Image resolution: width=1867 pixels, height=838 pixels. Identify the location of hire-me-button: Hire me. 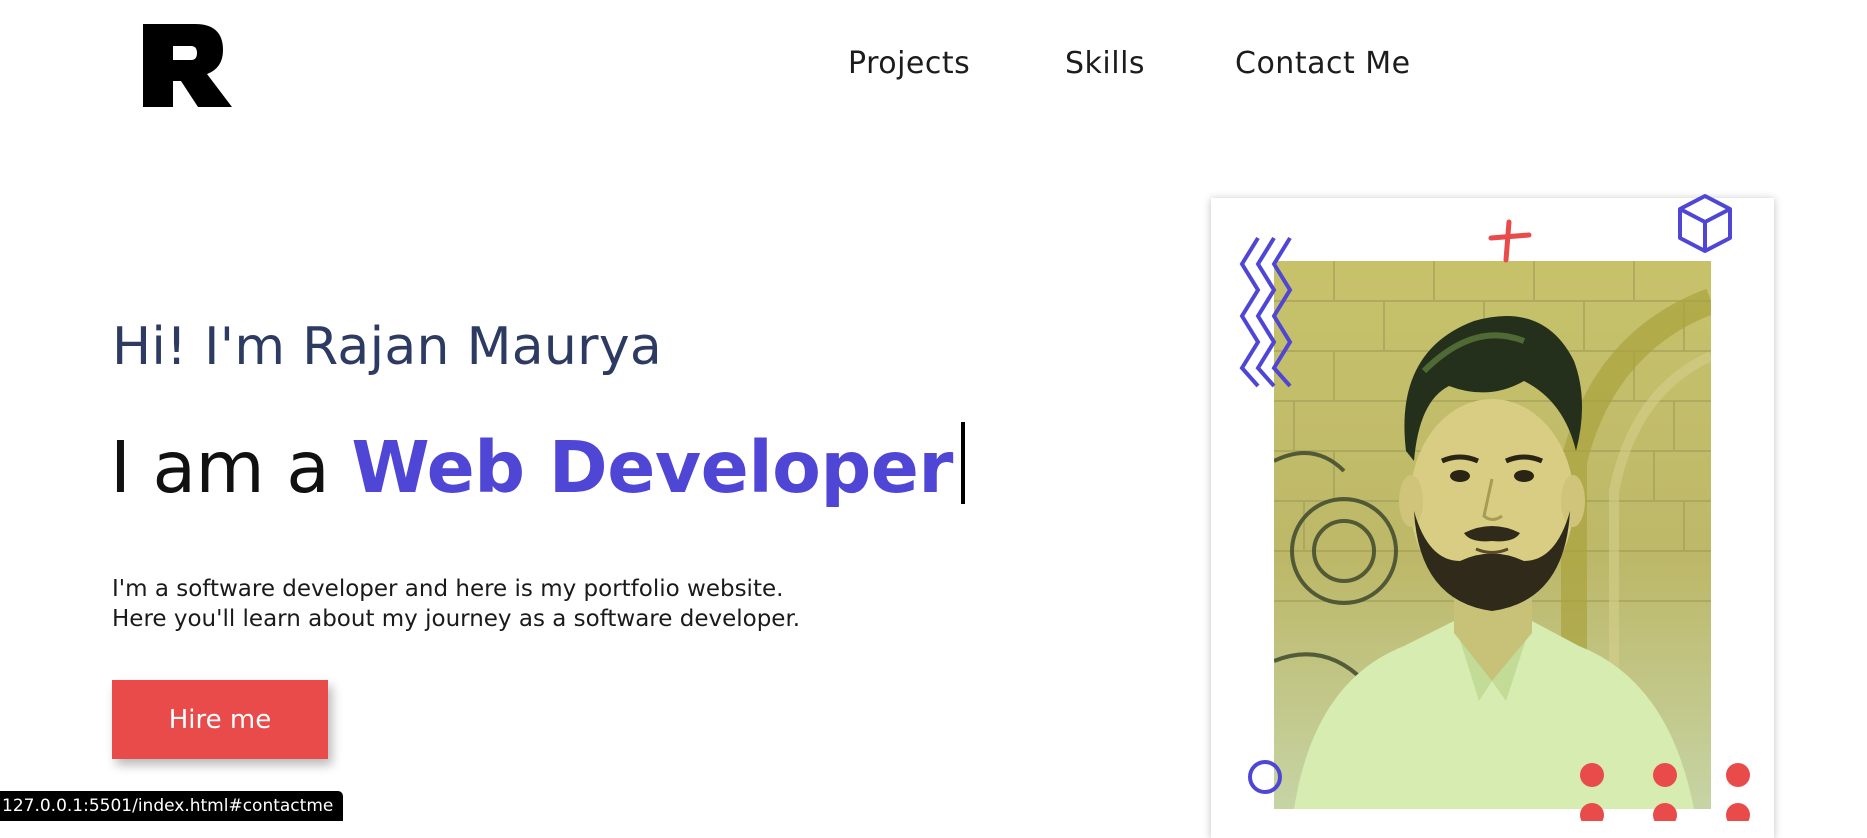
(220, 719).